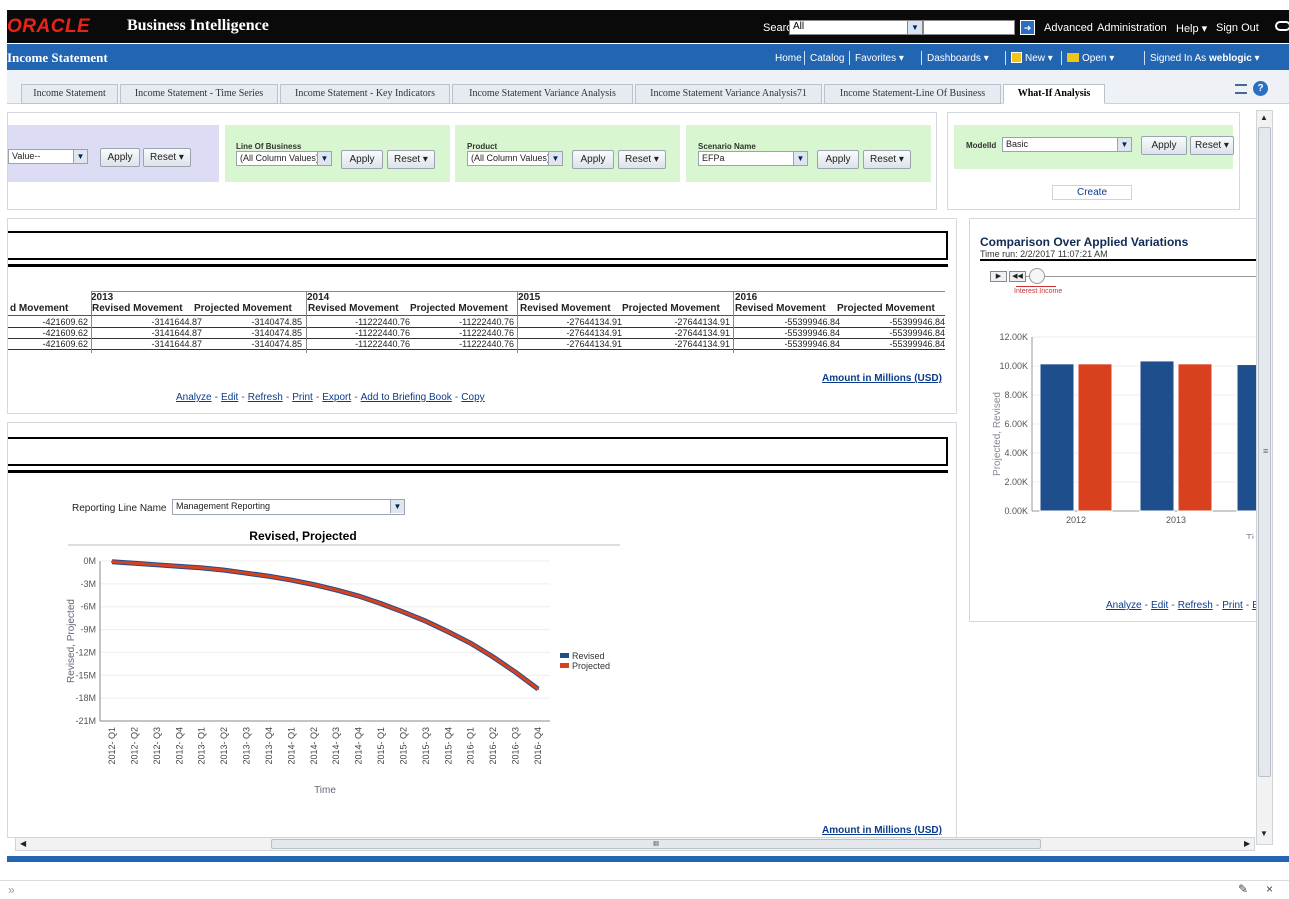 The image size is (1289, 899). Describe the element at coordinates (1212, 145) in the screenshot. I see `model-reset-button: Reset ▾` at that location.